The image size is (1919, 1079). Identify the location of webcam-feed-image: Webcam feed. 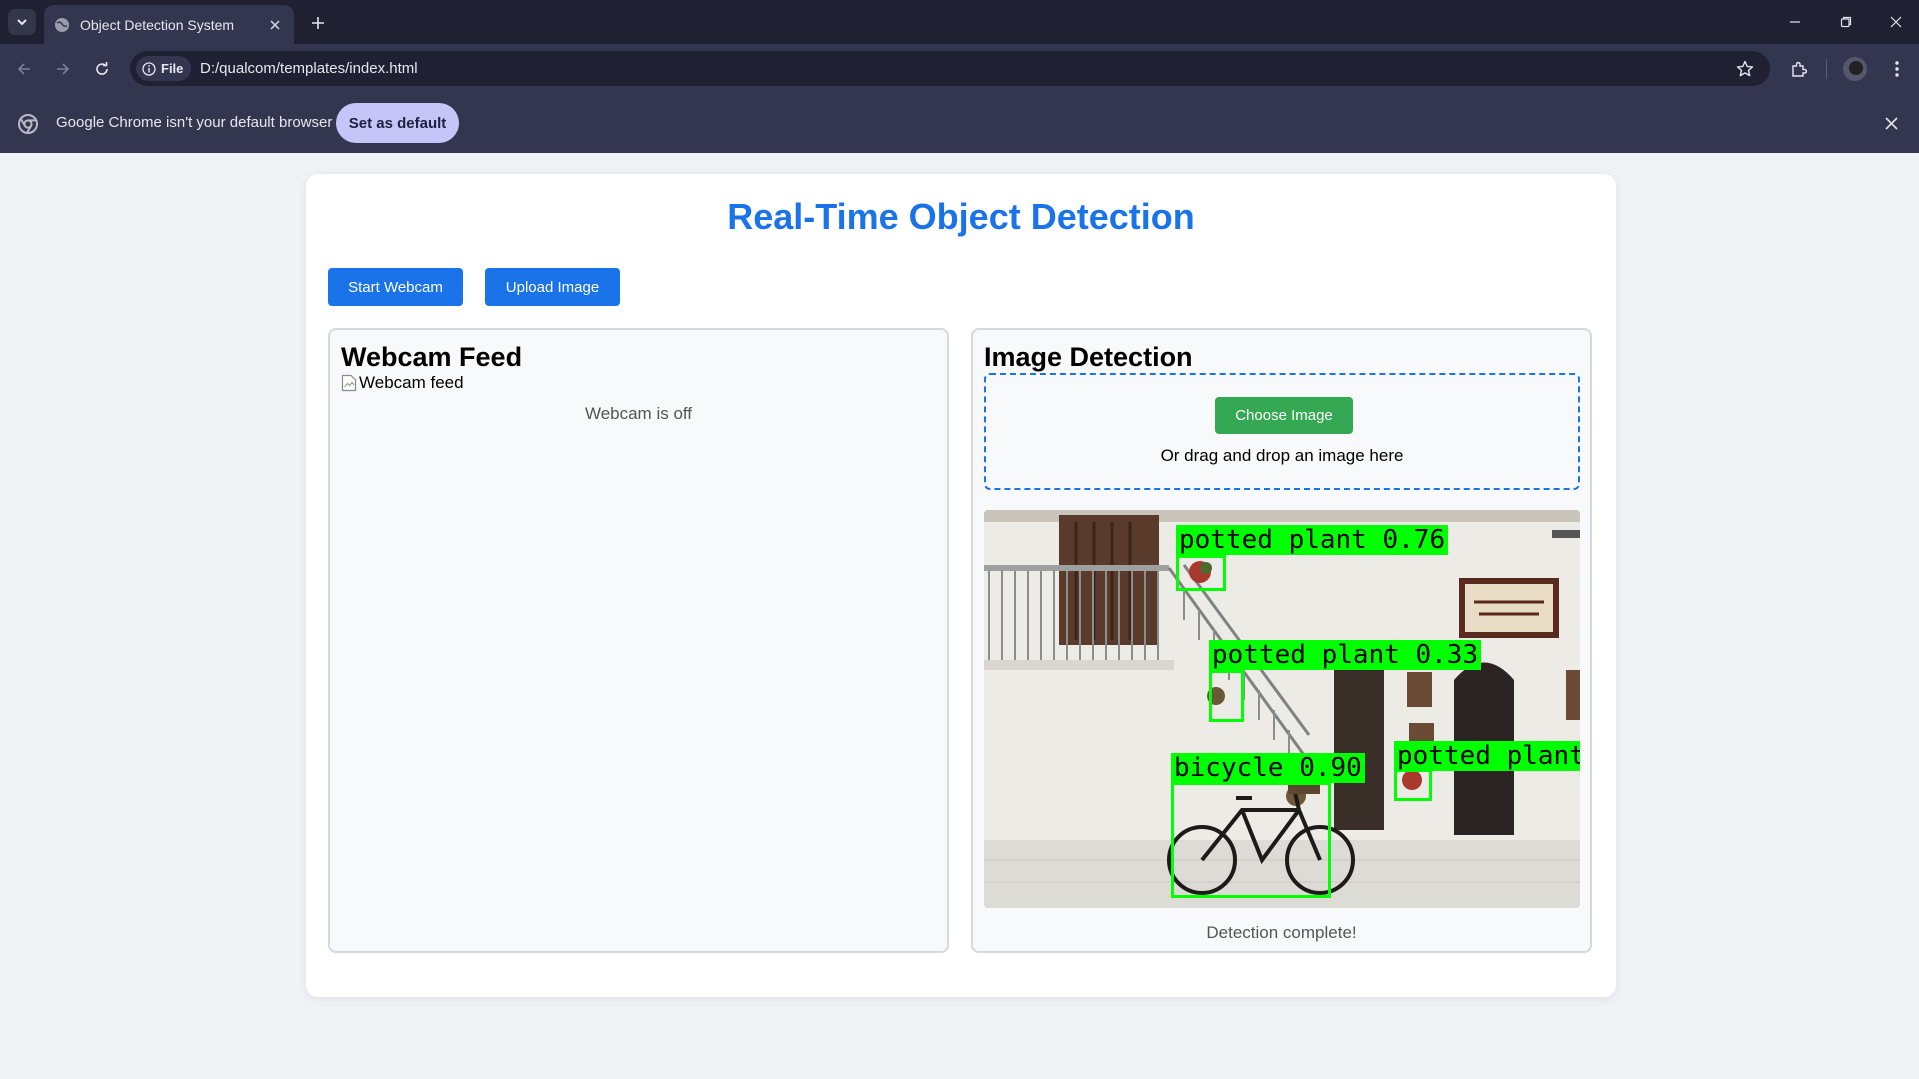
(402, 383).